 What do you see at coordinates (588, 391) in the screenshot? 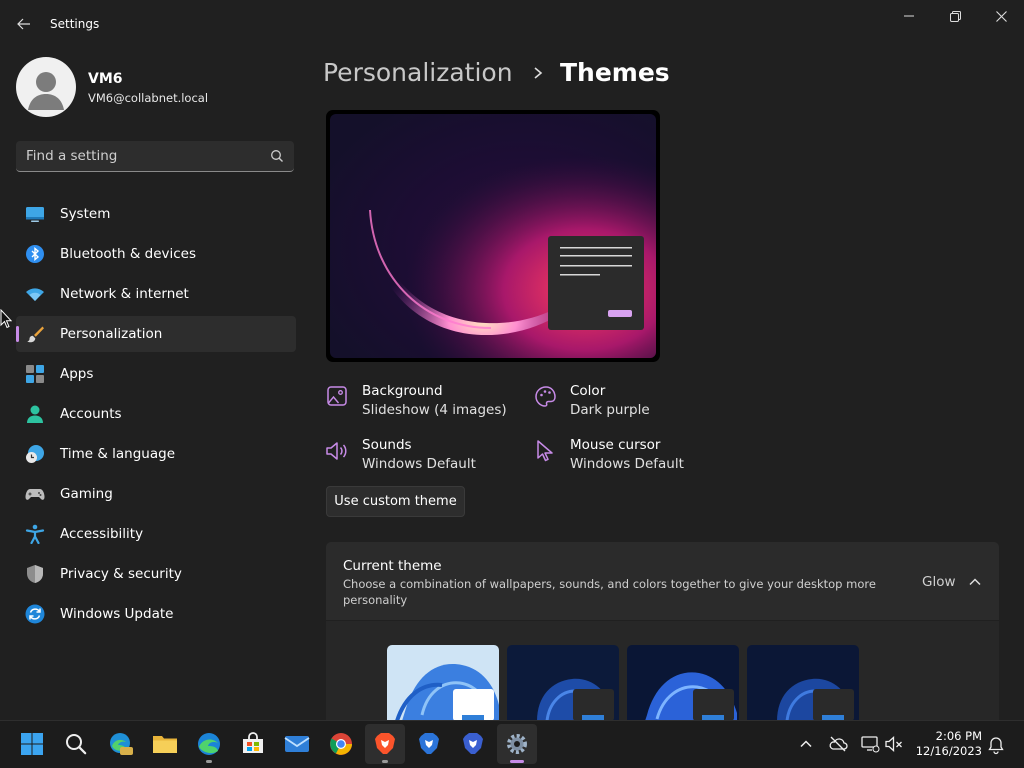
I see `color-label: Color` at bounding box center [588, 391].